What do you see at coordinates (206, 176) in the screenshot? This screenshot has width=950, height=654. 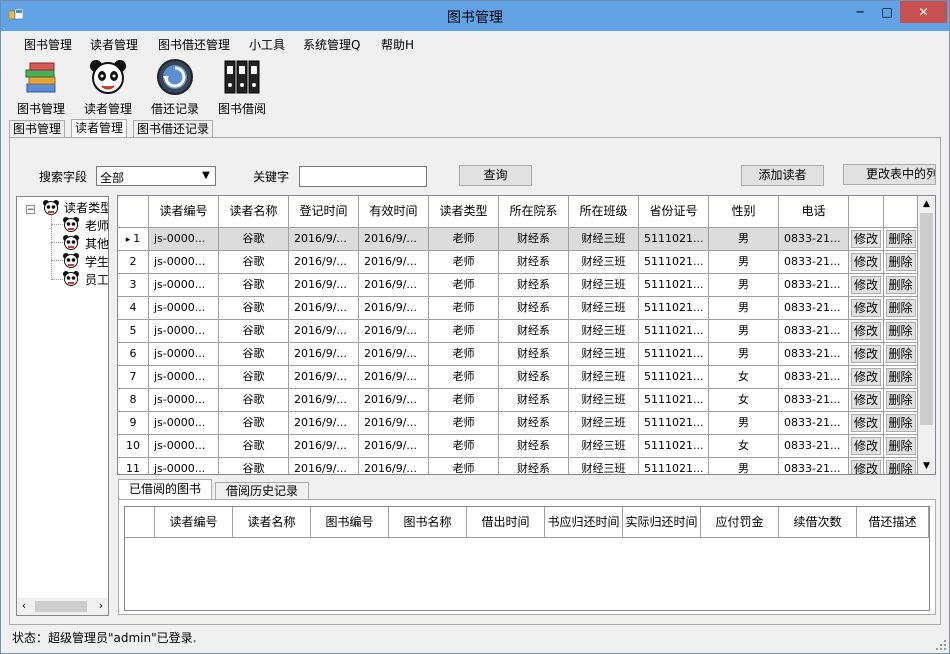 I see `chevron-down-icon: ▼` at bounding box center [206, 176].